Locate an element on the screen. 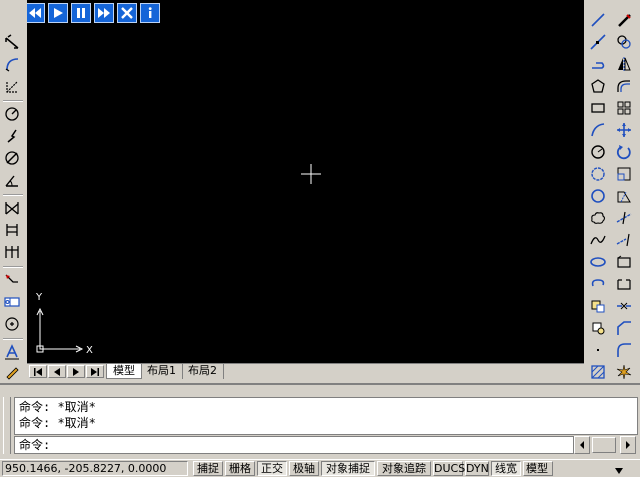  play-icon is located at coordinates (58, 13).